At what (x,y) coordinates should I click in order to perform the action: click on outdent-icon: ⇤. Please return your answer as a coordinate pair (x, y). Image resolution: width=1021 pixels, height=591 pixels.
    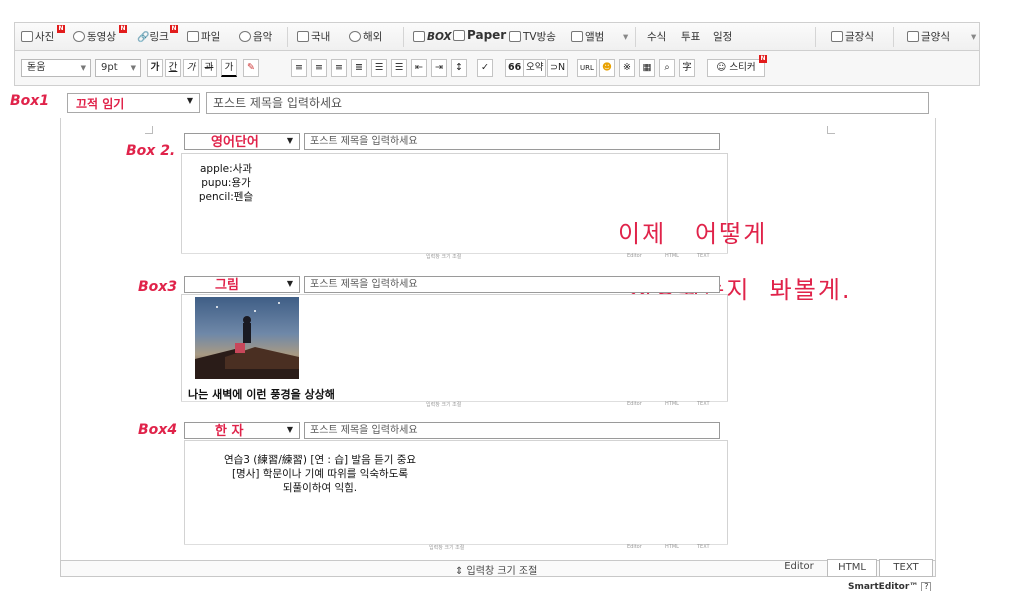
    Looking at the image, I should click on (419, 67).